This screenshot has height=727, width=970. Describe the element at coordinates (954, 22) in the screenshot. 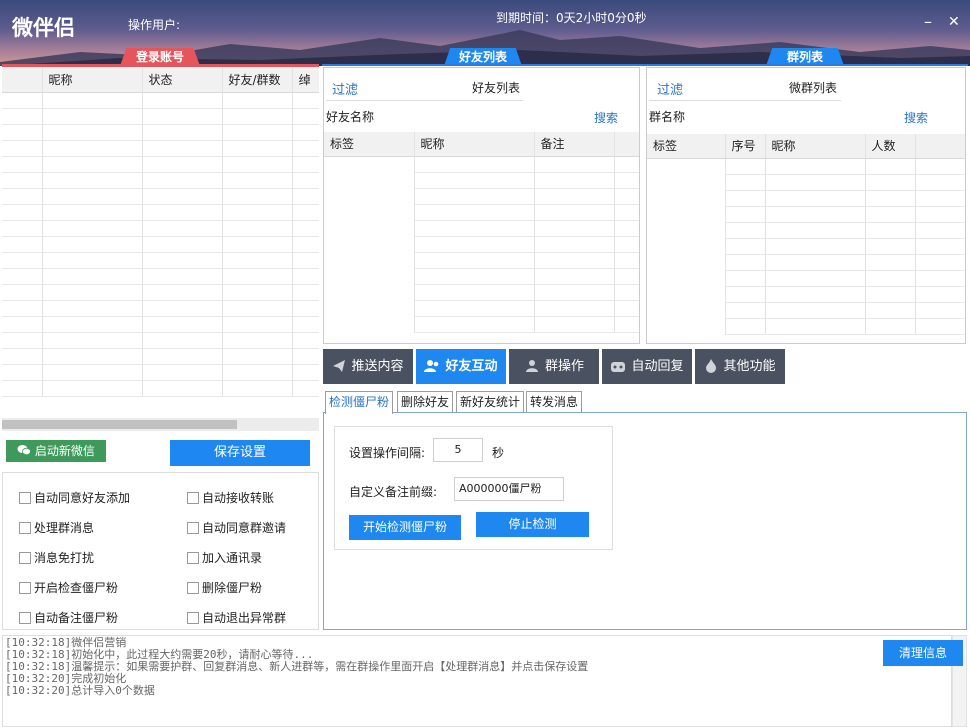

I see `close-button: ✕` at that location.